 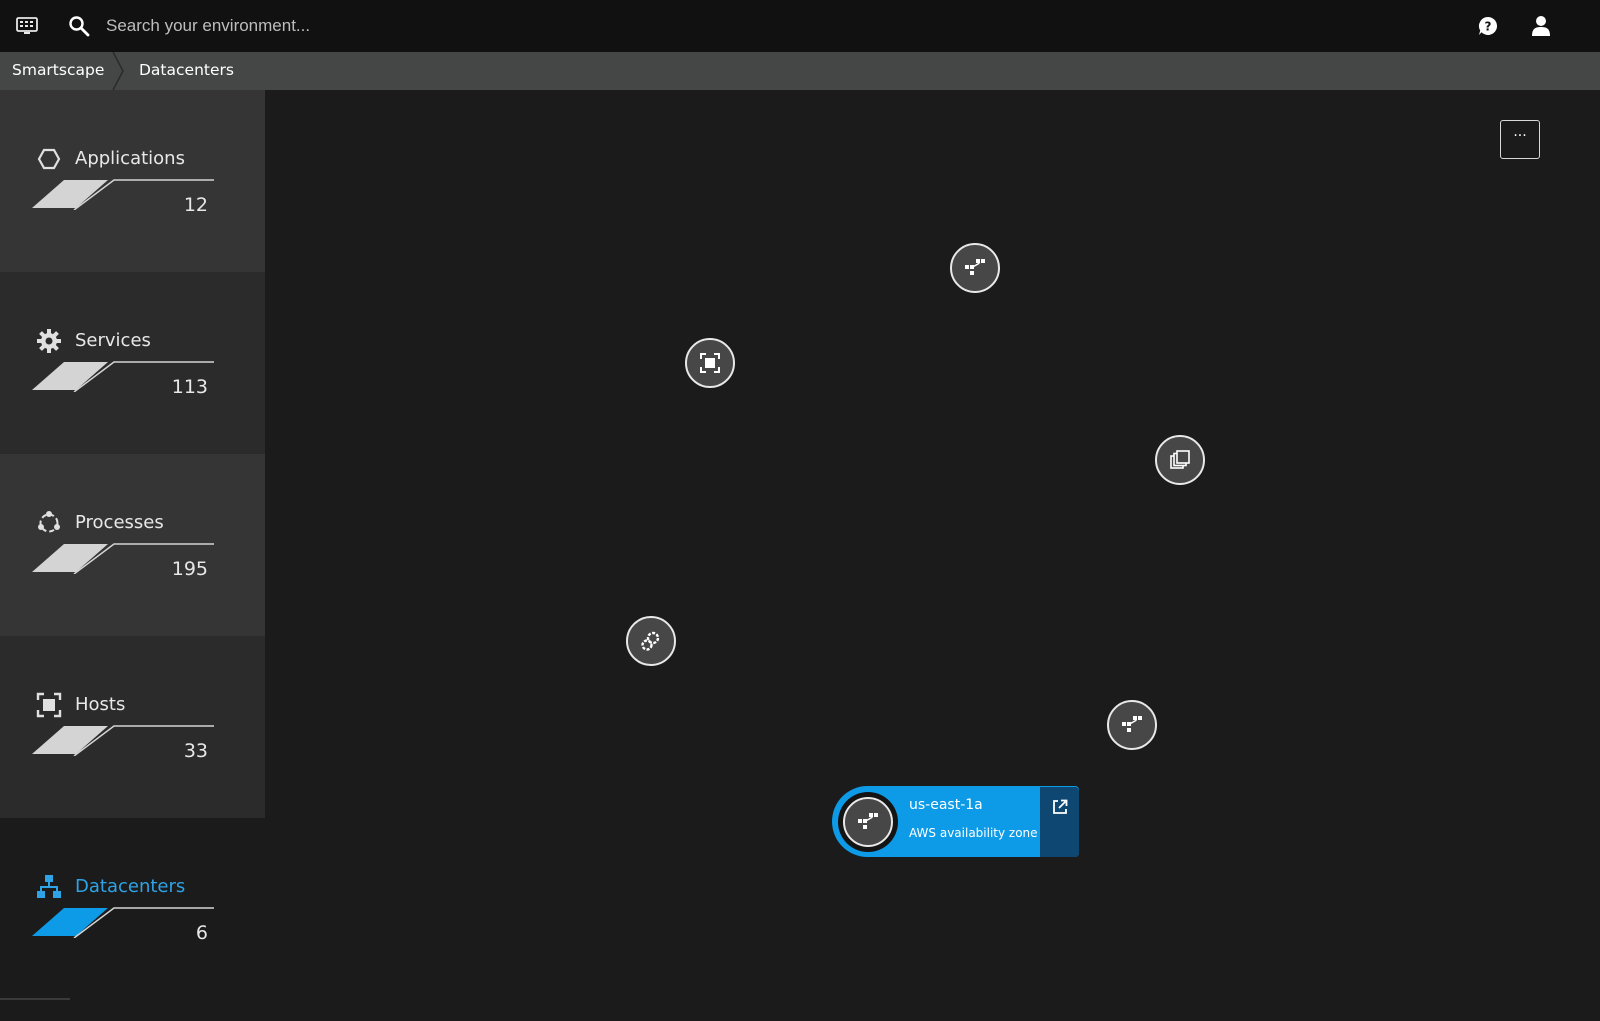 I want to click on breadcrumb: Smartscape Datacenters, so click(x=800, y=71).